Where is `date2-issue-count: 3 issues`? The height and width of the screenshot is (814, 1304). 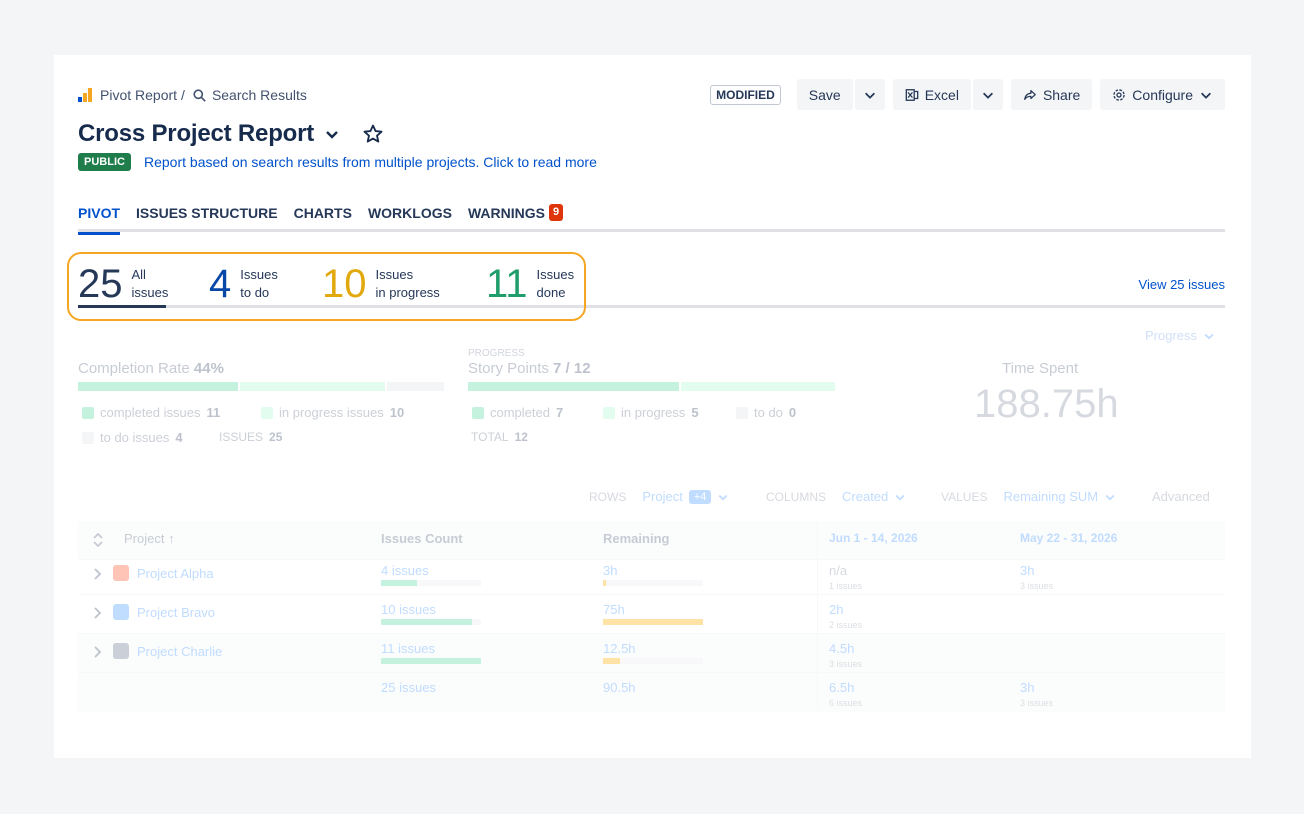 date2-issue-count: 3 issues is located at coordinates (1037, 586).